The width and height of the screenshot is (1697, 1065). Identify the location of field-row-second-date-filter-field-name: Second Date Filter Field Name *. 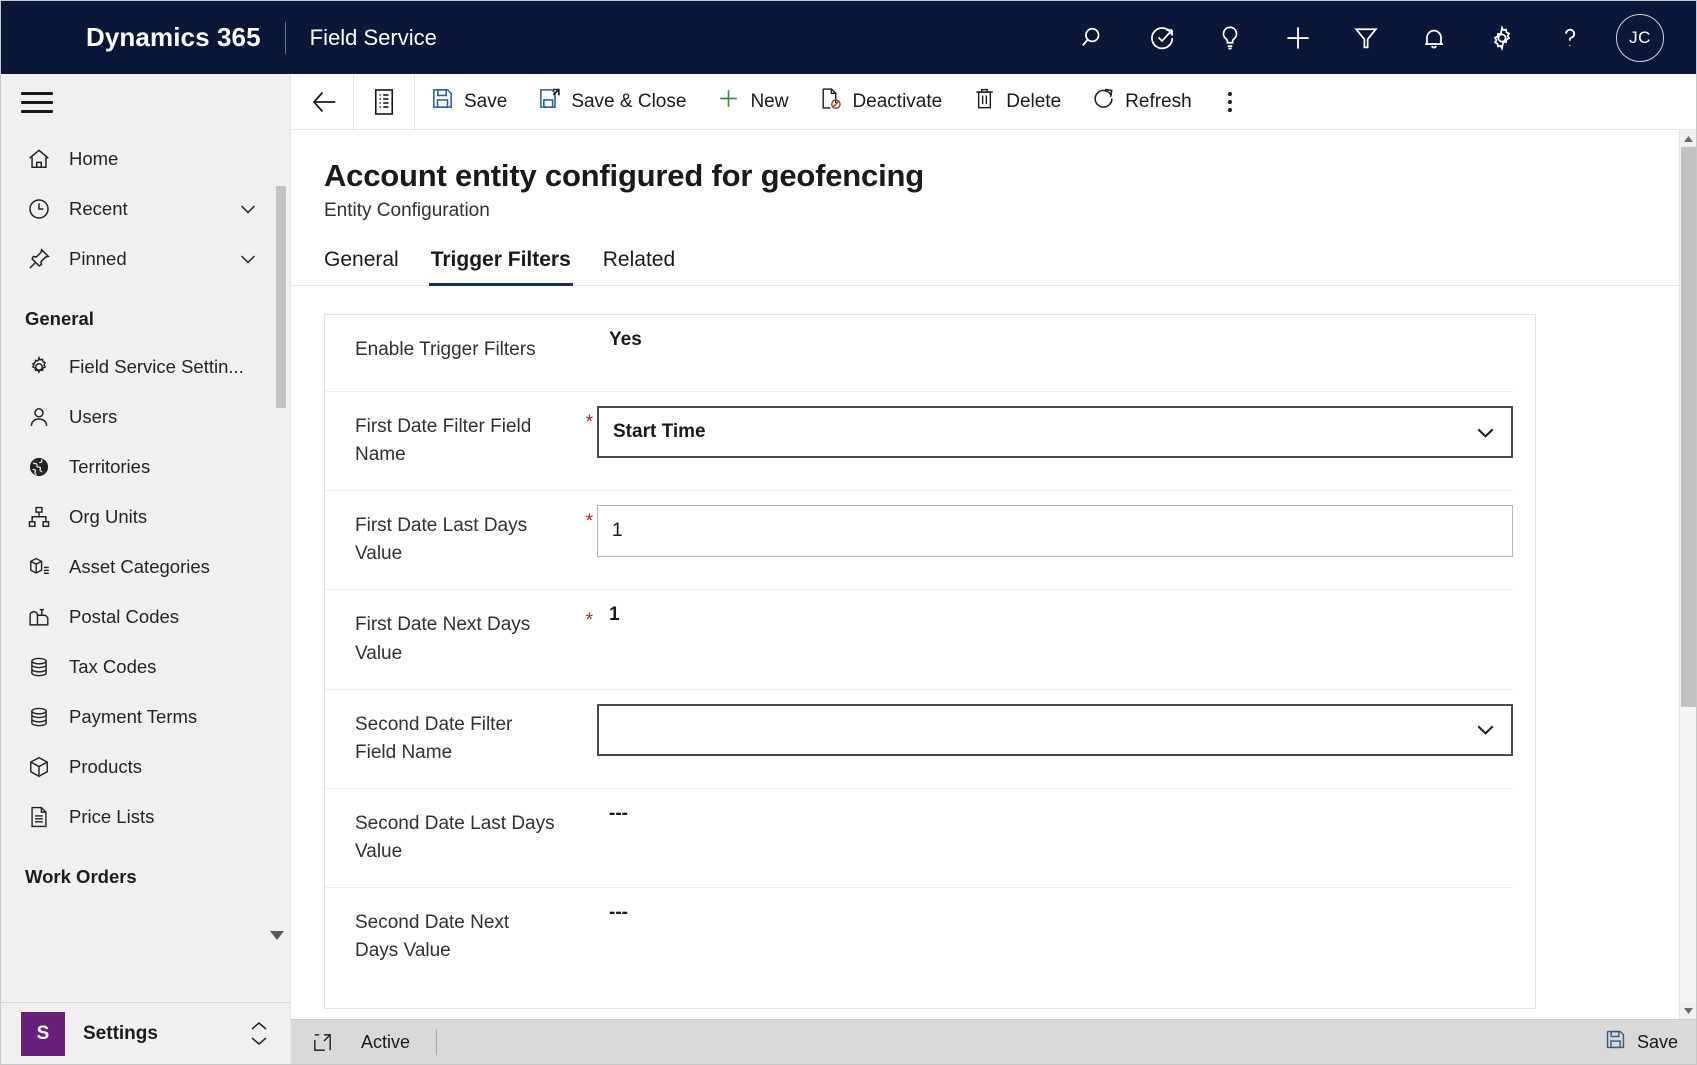
(930, 738).